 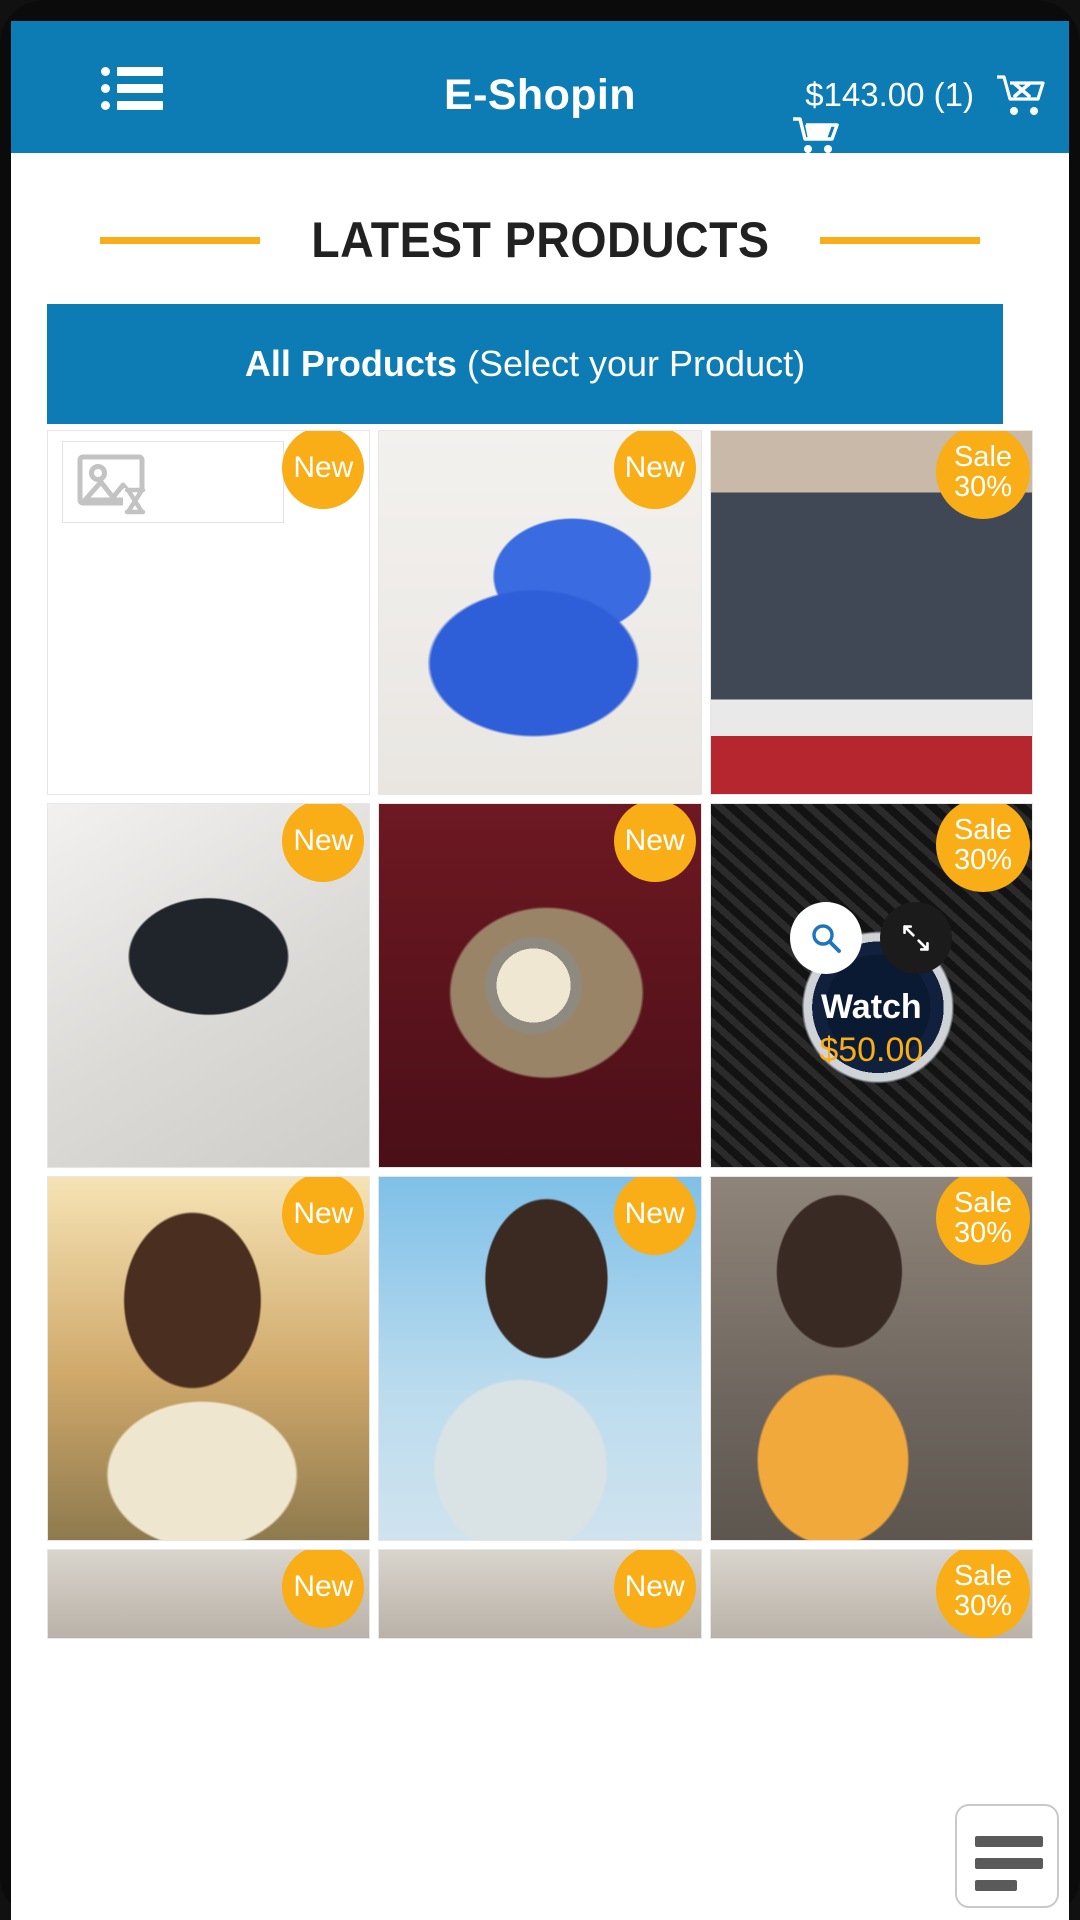 What do you see at coordinates (826, 937) in the screenshot?
I see `magnifier-icon` at bounding box center [826, 937].